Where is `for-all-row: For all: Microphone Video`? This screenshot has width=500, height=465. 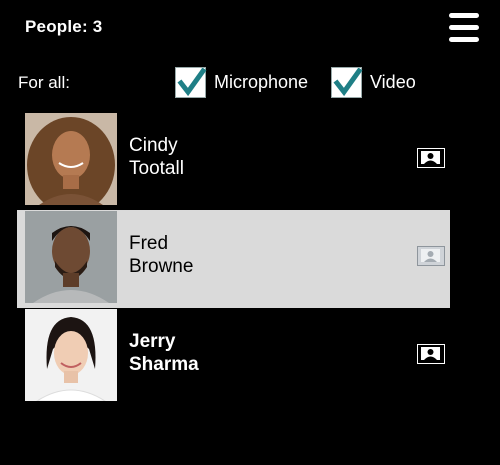
for-all-row: For all: Microphone Video is located at coordinates (250, 82).